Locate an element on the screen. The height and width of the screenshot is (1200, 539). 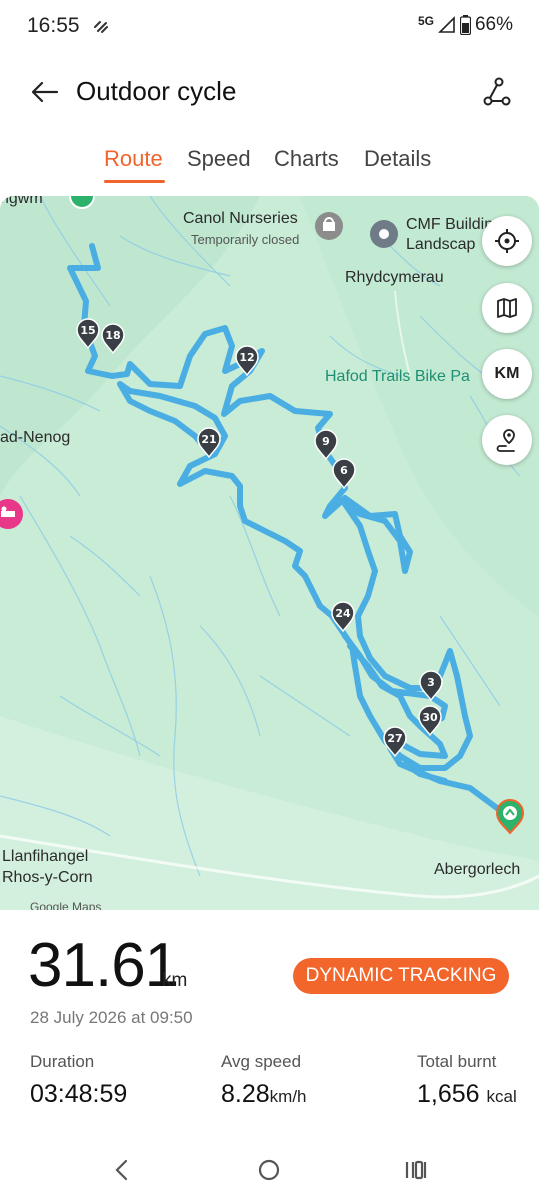
route-replay-button is located at coordinates (507, 440).